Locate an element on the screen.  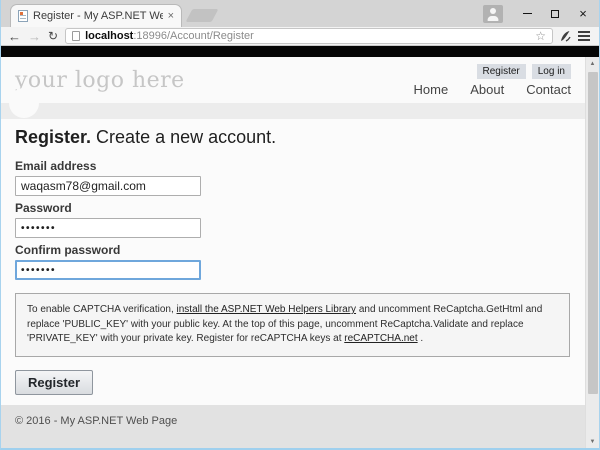
page-top-black-bar is located at coordinates (300, 51).